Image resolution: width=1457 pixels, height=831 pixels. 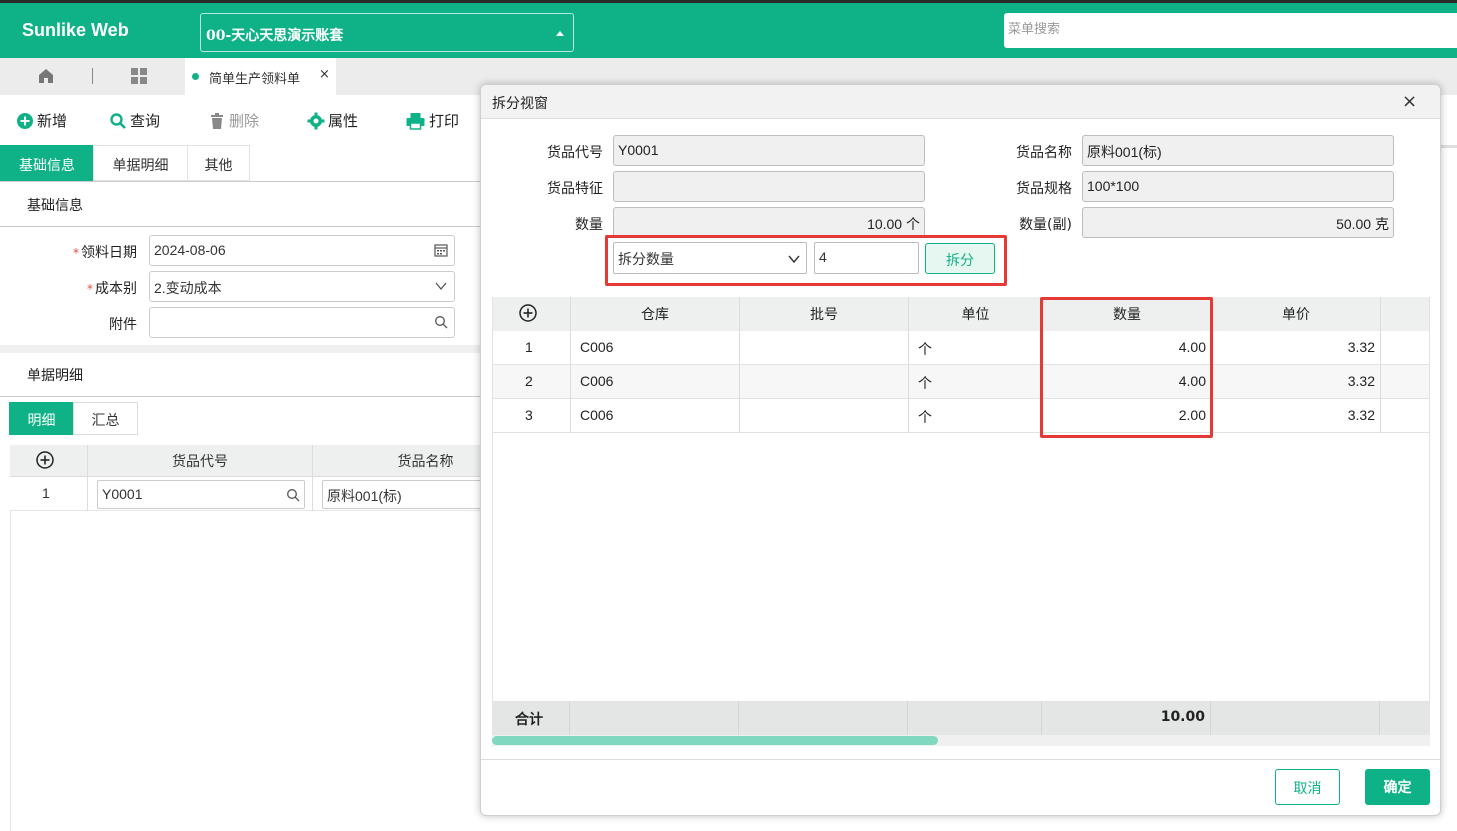 I want to click on toolbar: 新增 查询 删除 属性 打印, so click(x=240, y=120).